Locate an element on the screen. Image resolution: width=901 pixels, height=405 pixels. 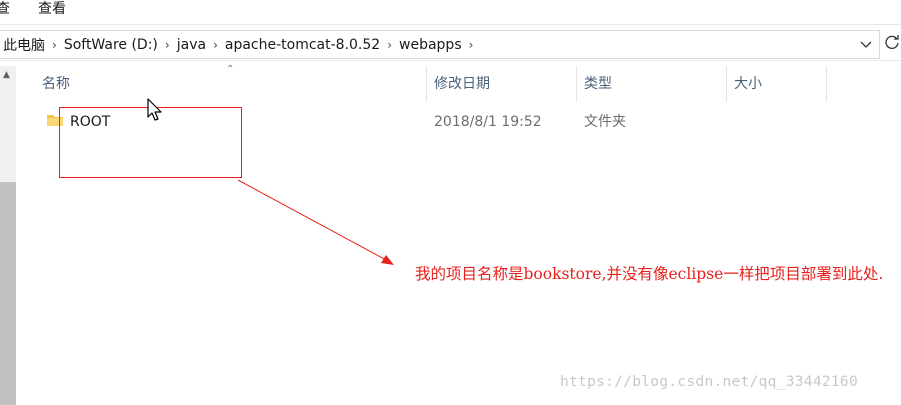
file-type: 文件夹 is located at coordinates (605, 122).